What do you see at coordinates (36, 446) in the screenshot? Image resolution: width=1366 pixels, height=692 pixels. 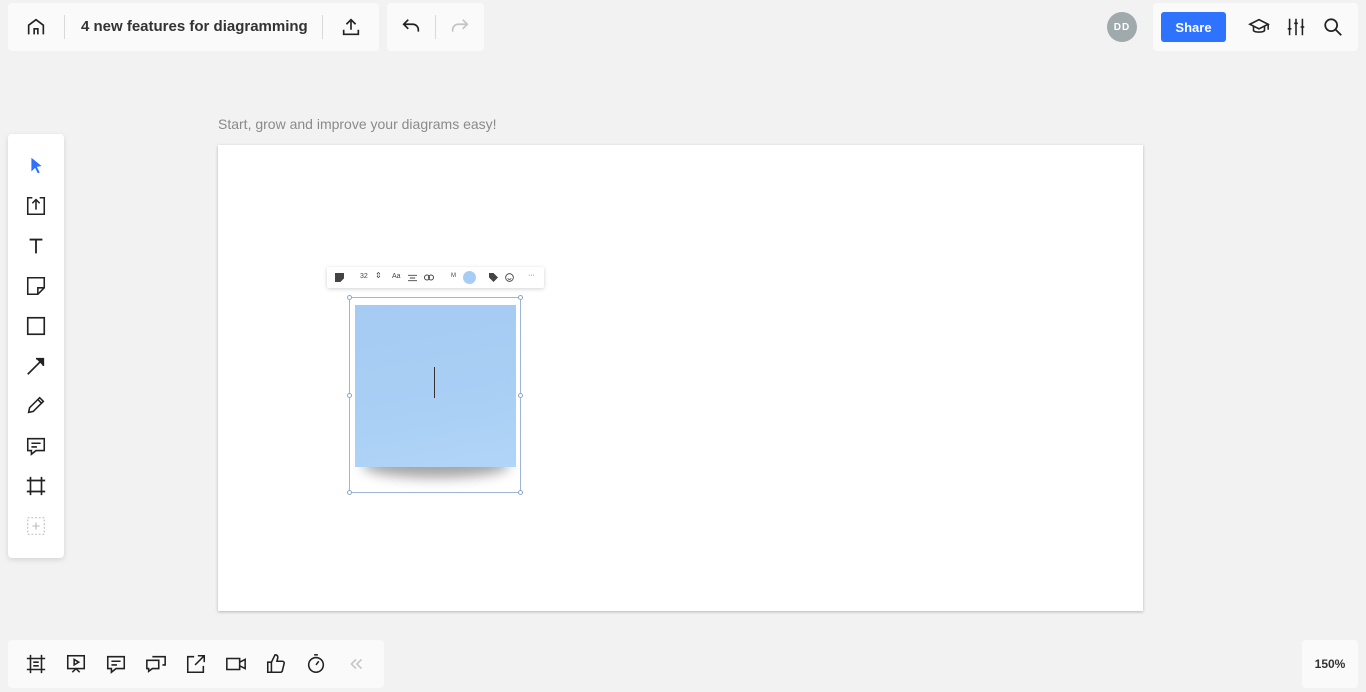 I see `comment-tool-icon` at bounding box center [36, 446].